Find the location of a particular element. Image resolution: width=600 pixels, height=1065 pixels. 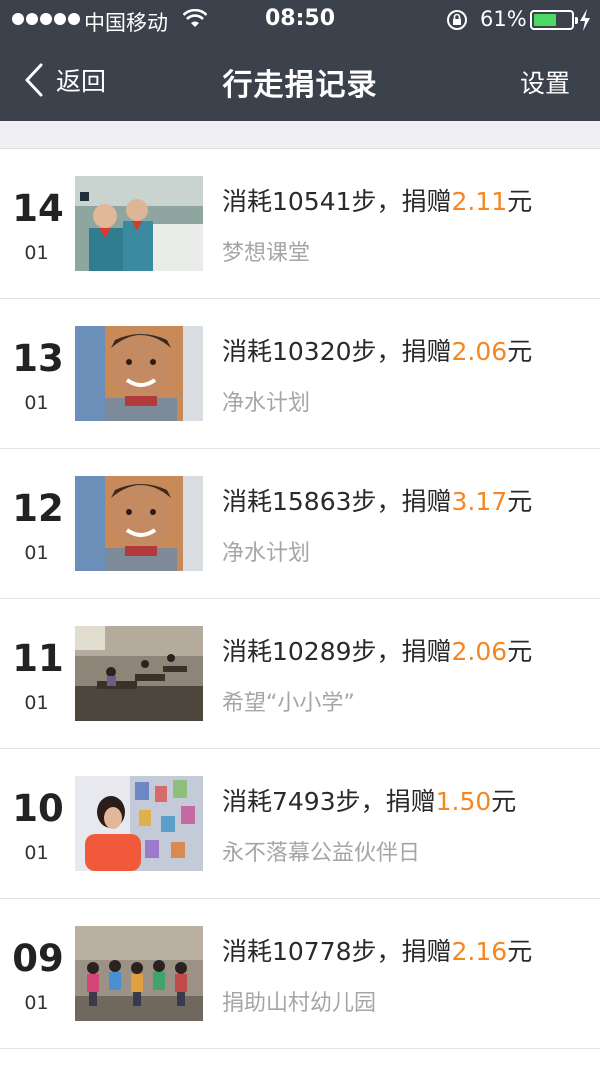

steps-donation-text: 消耗10541步，捐赠 is located at coordinates (337, 201).